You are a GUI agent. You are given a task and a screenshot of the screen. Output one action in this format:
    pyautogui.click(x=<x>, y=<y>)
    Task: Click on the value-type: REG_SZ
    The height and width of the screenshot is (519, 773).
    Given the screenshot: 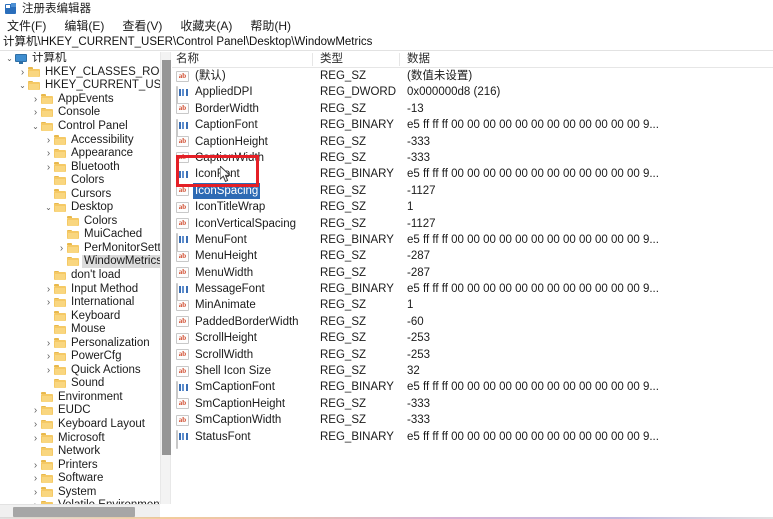 What is the action you would take?
    pyautogui.click(x=343, y=321)
    